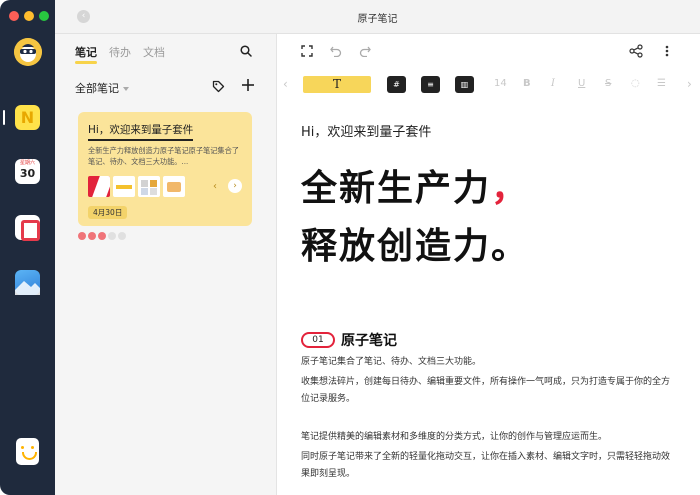  Describe the element at coordinates (27, 163) in the screenshot. I see `calendar-weekday: 星期六` at that location.